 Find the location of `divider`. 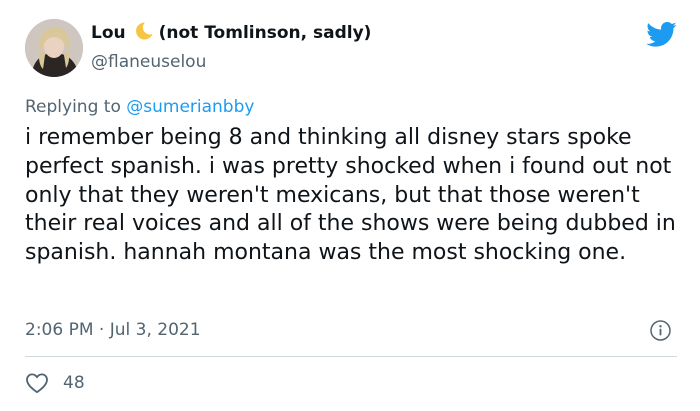

divider is located at coordinates (351, 356).